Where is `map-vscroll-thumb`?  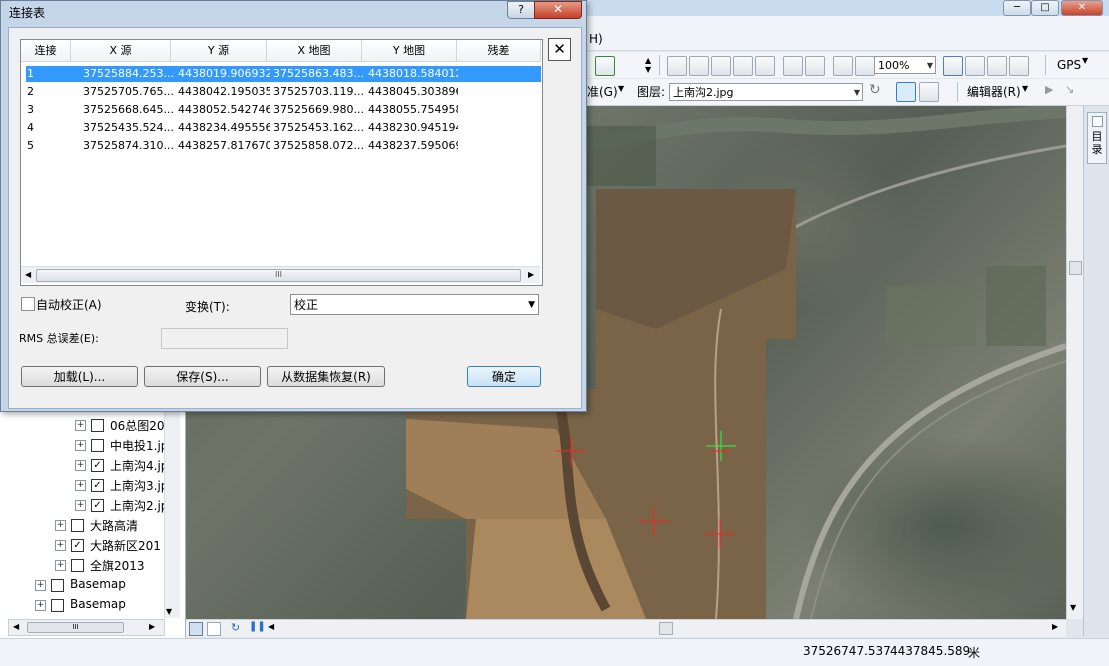 map-vscroll-thumb is located at coordinates (1075, 268).